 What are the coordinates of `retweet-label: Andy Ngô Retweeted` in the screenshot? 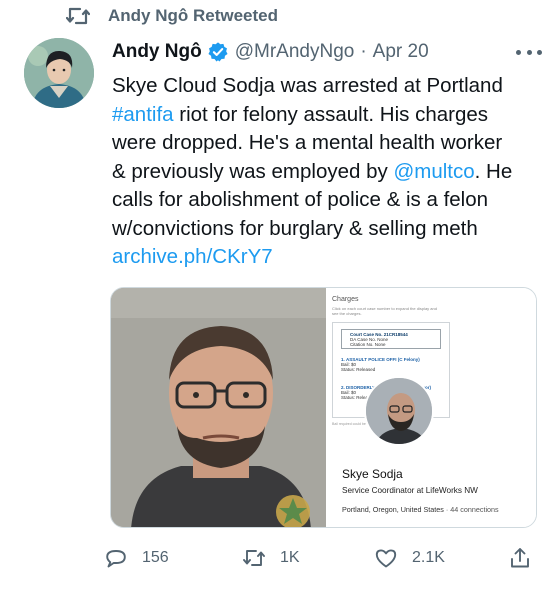 It's located at (193, 15).